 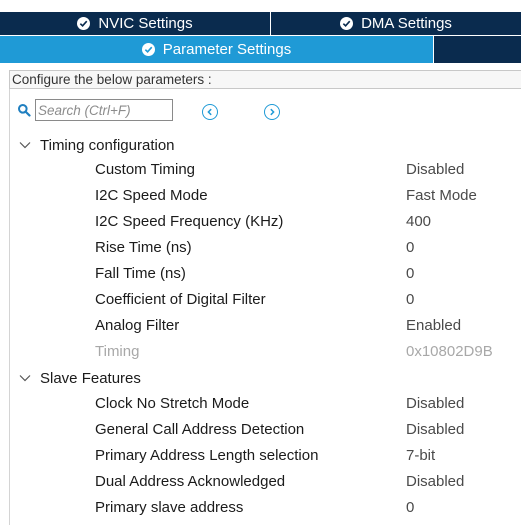 What do you see at coordinates (104, 110) in the screenshot?
I see `search-input` at bounding box center [104, 110].